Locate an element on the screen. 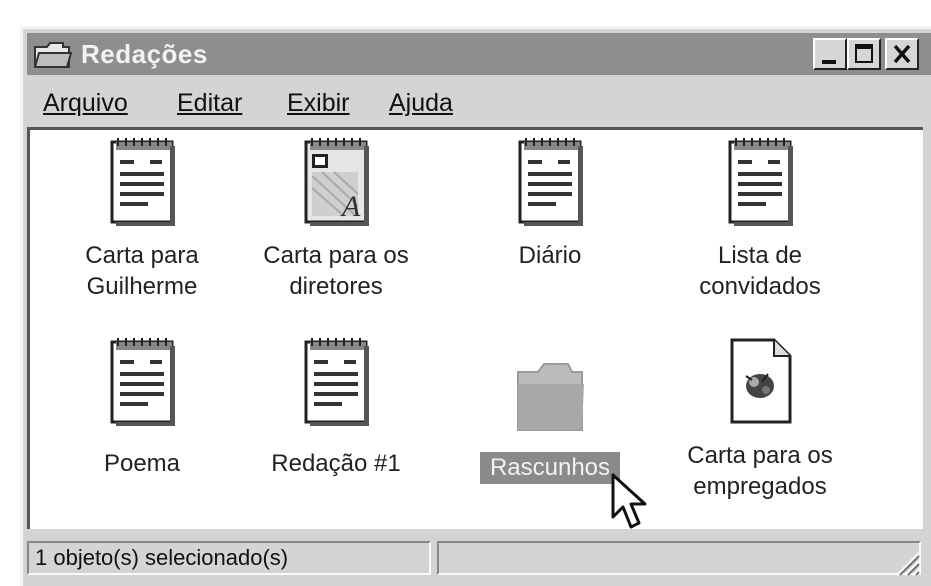 This screenshot has height=586, width=931. maximize-icon is located at coordinates (864, 53).